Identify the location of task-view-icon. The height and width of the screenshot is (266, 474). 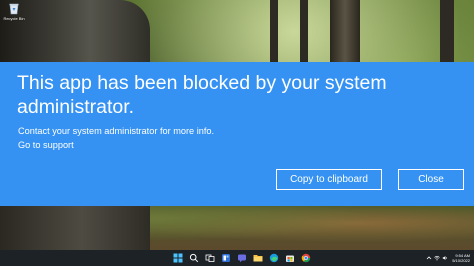
(210, 258).